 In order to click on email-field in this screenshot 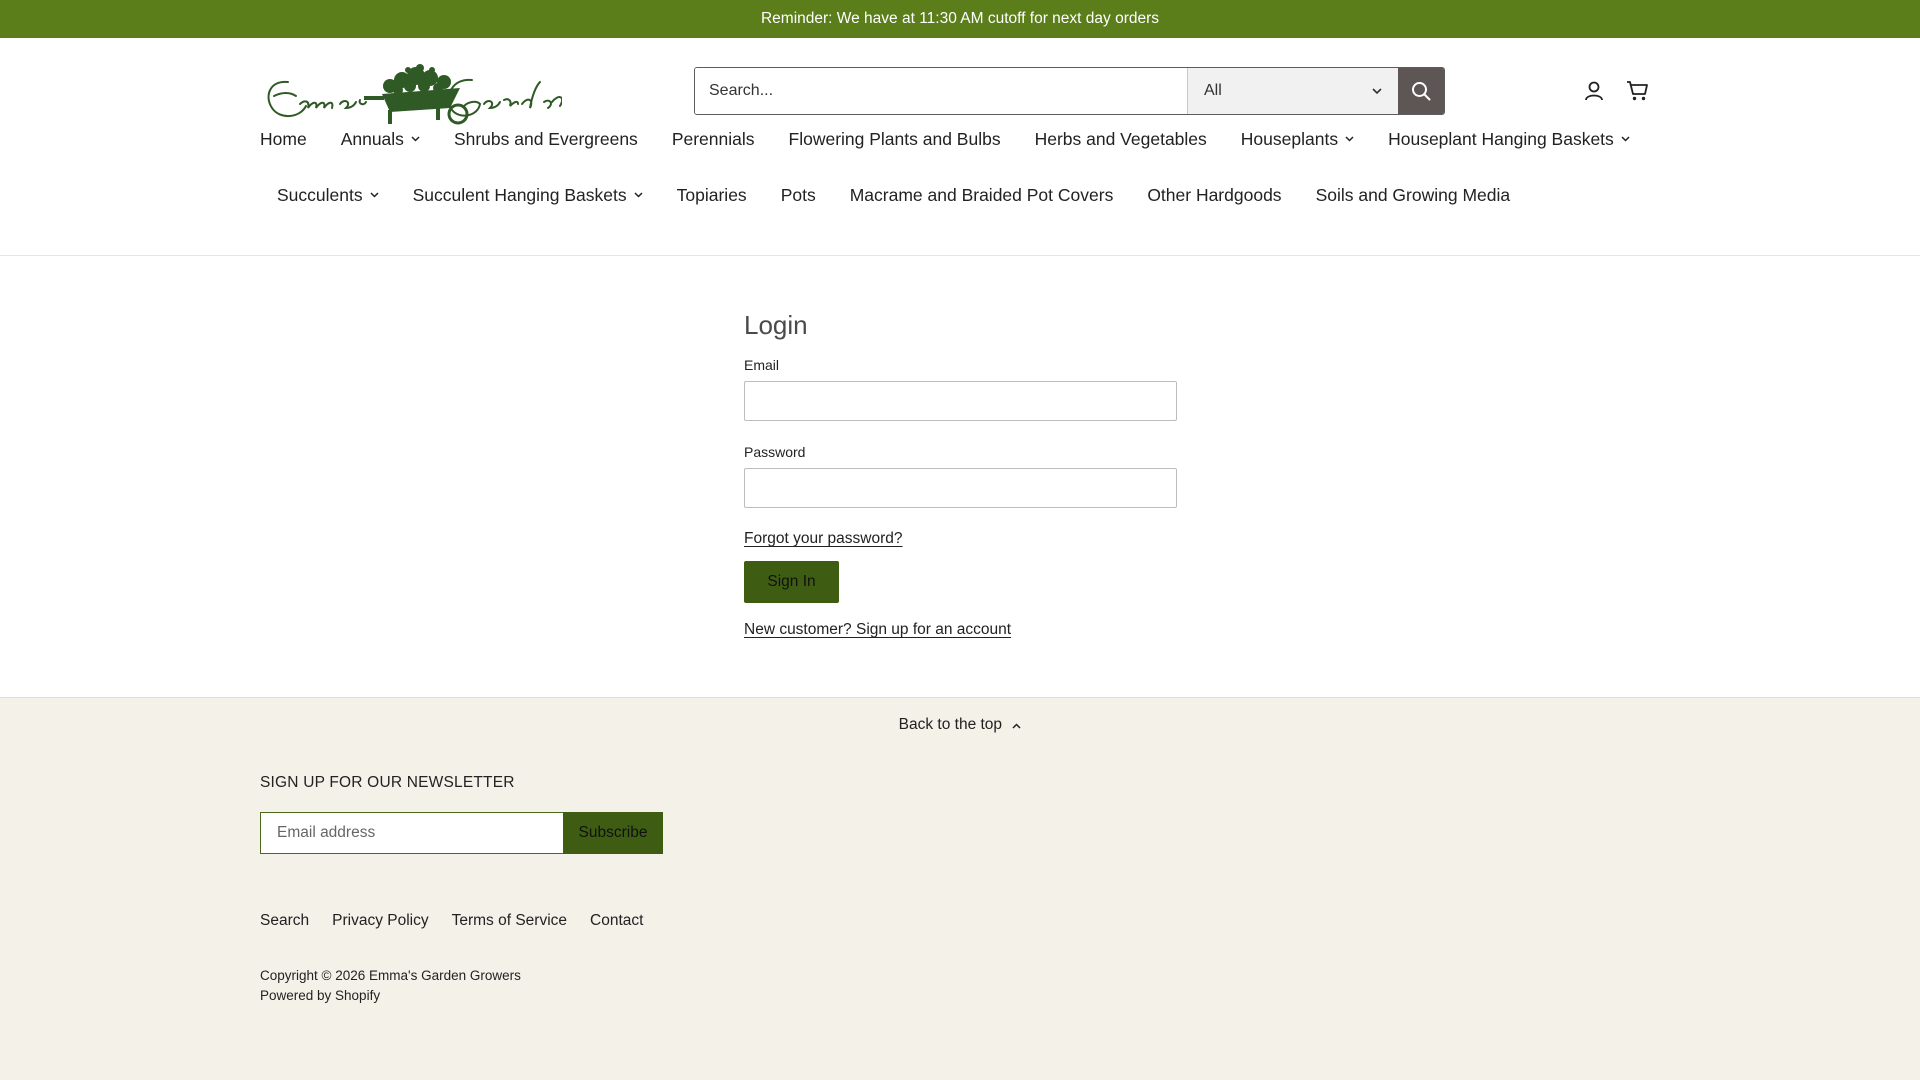, I will do `click(960, 401)`.